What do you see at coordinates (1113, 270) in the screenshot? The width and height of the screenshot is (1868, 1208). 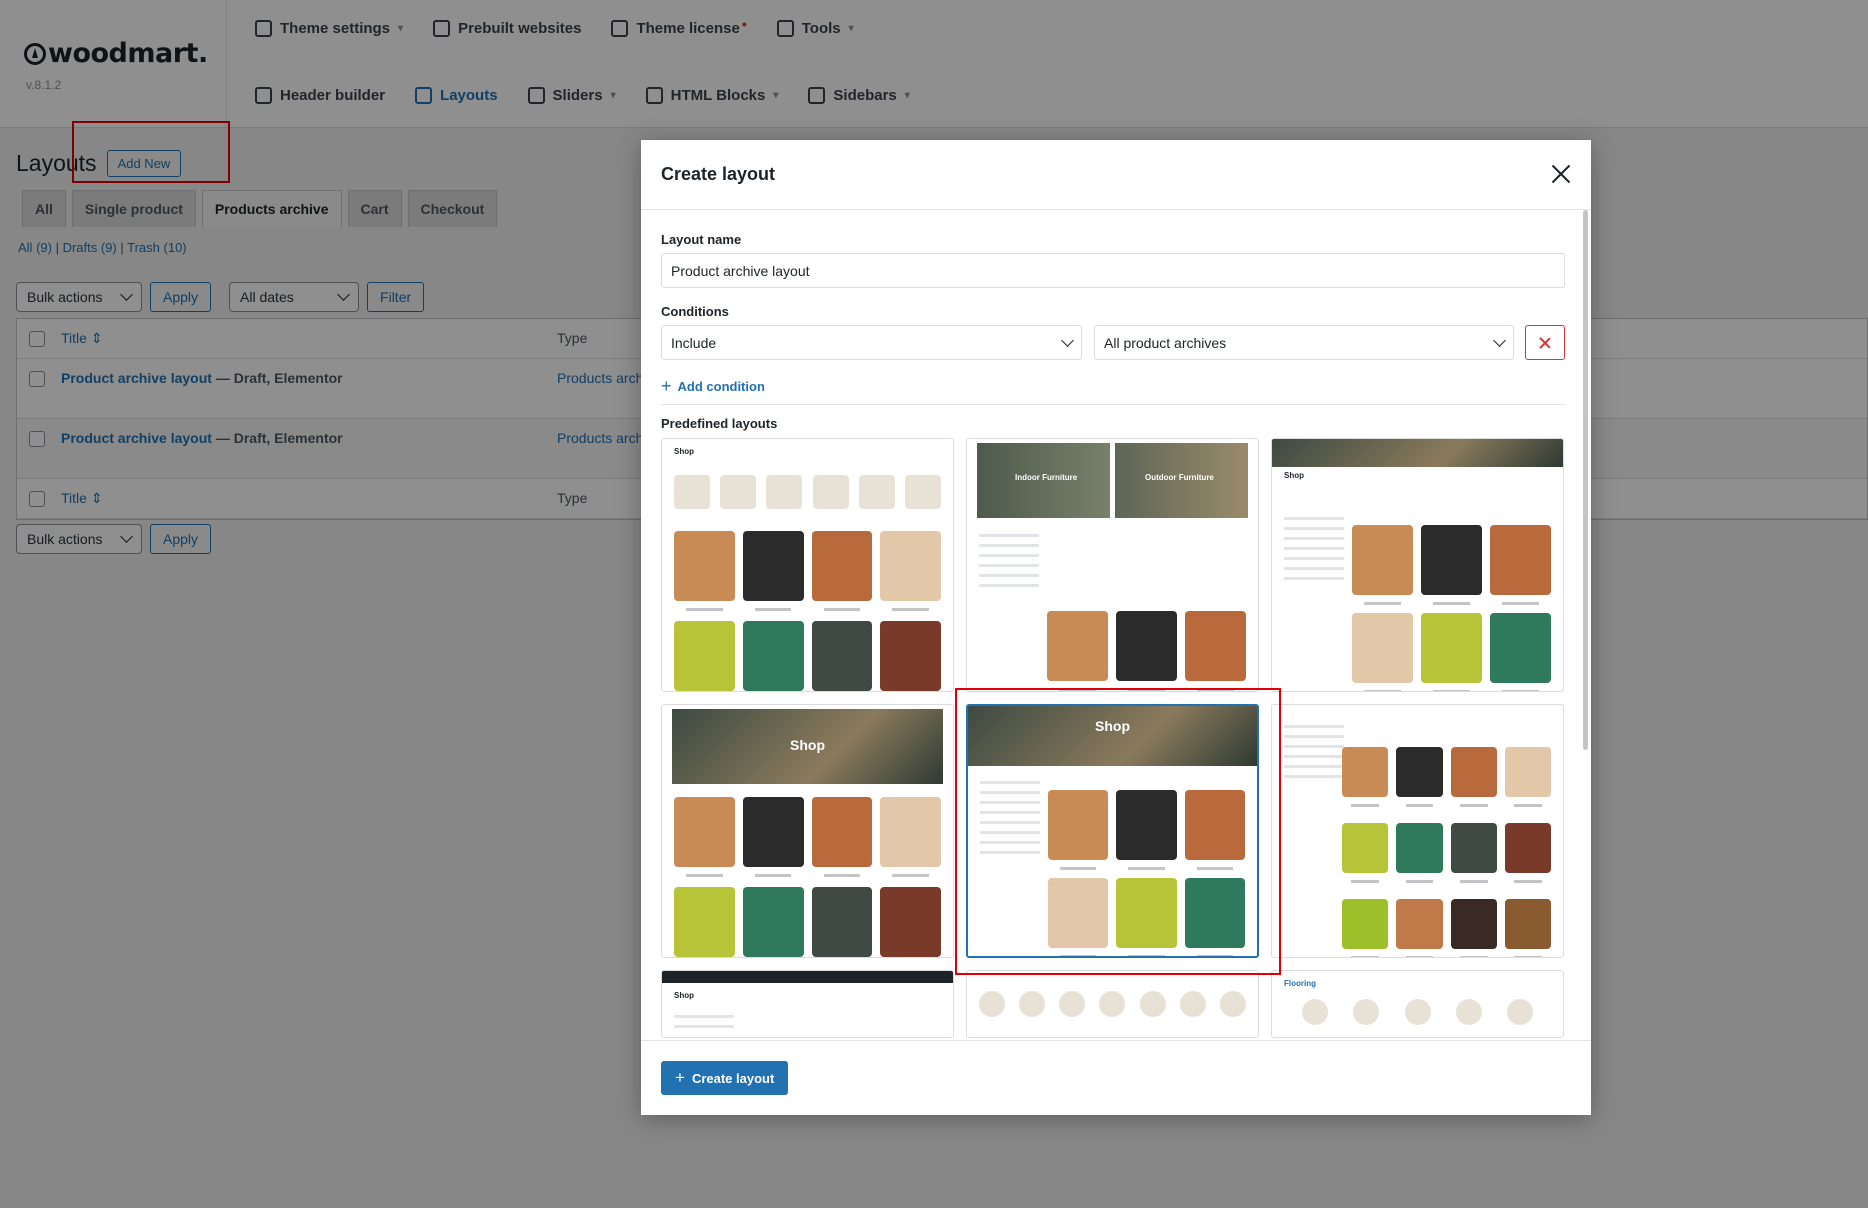 I see `layout-name-input: Product archive layout` at bounding box center [1113, 270].